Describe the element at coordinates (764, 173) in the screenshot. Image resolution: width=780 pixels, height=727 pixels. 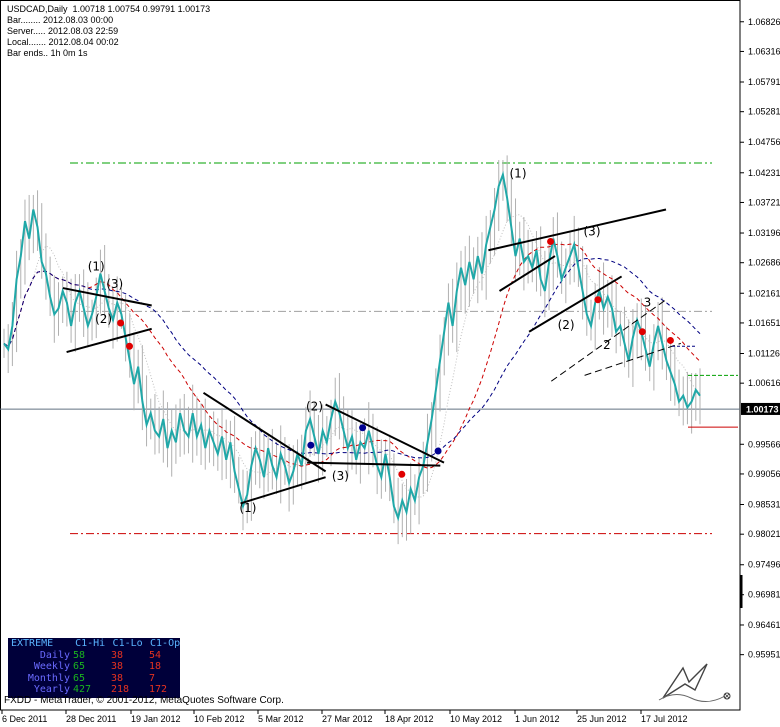
I see `y-tick-label: 1.04231` at that location.